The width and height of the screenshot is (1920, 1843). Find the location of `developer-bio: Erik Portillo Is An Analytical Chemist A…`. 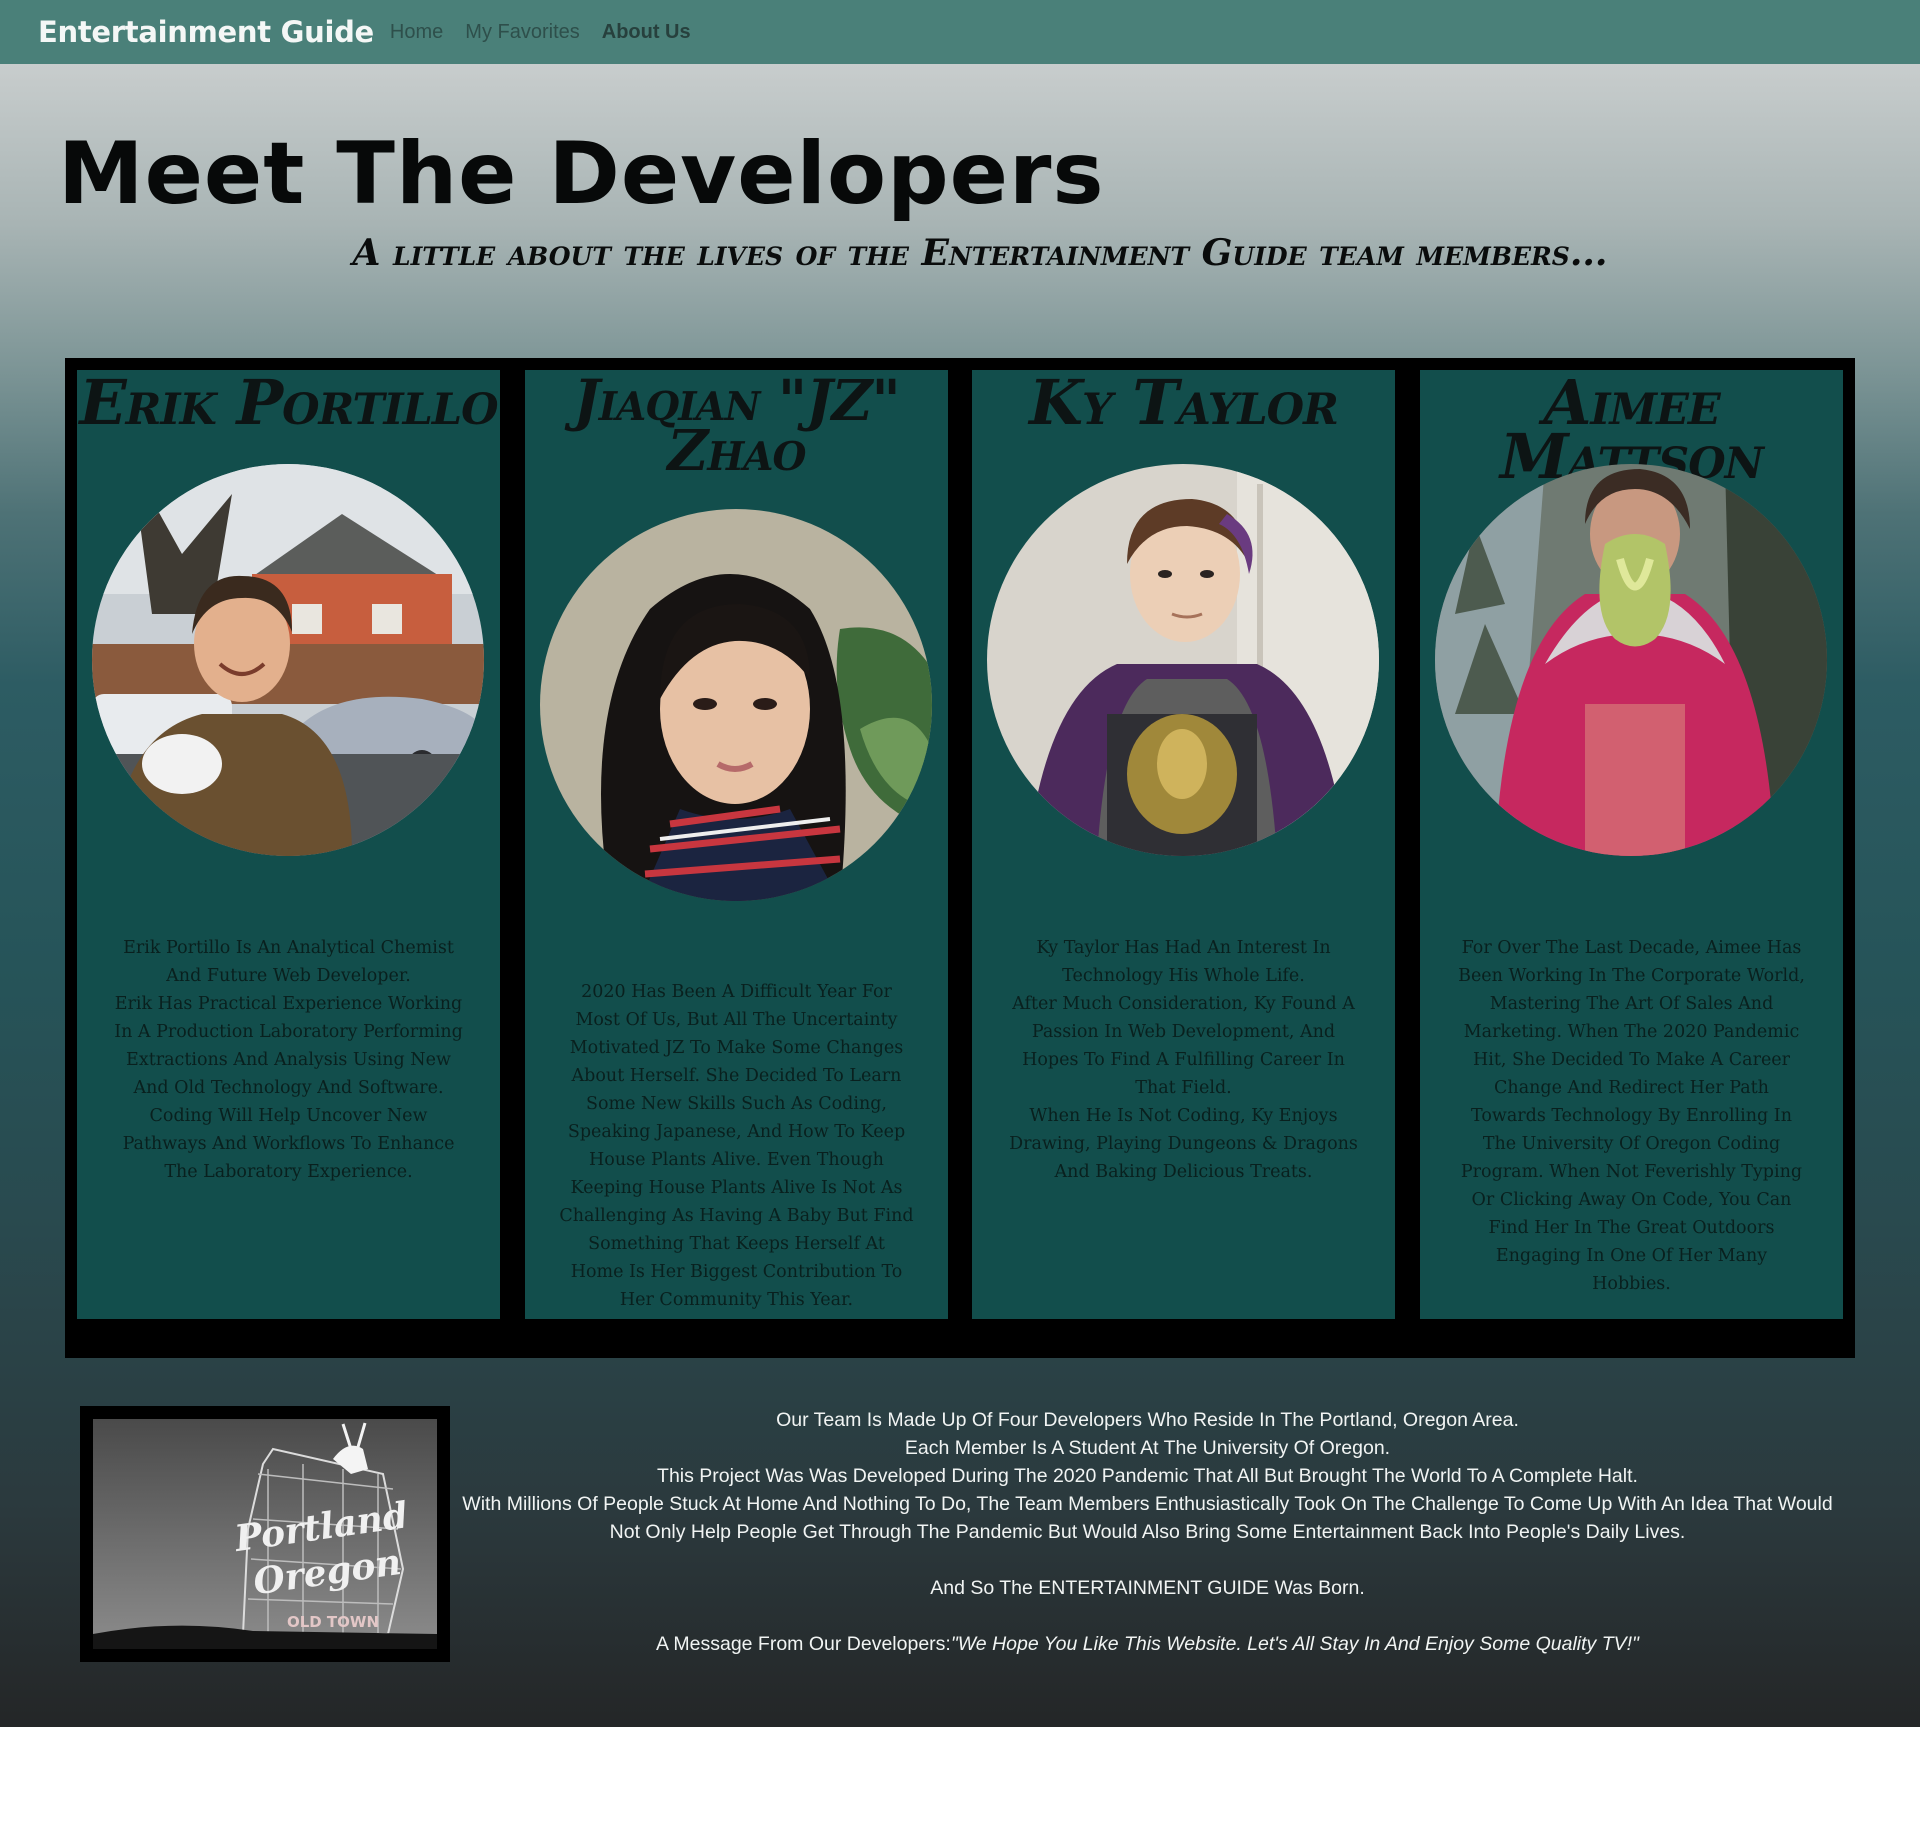

developer-bio: Erik Portillo Is An Analytical Chemist A… is located at coordinates (288, 1060).